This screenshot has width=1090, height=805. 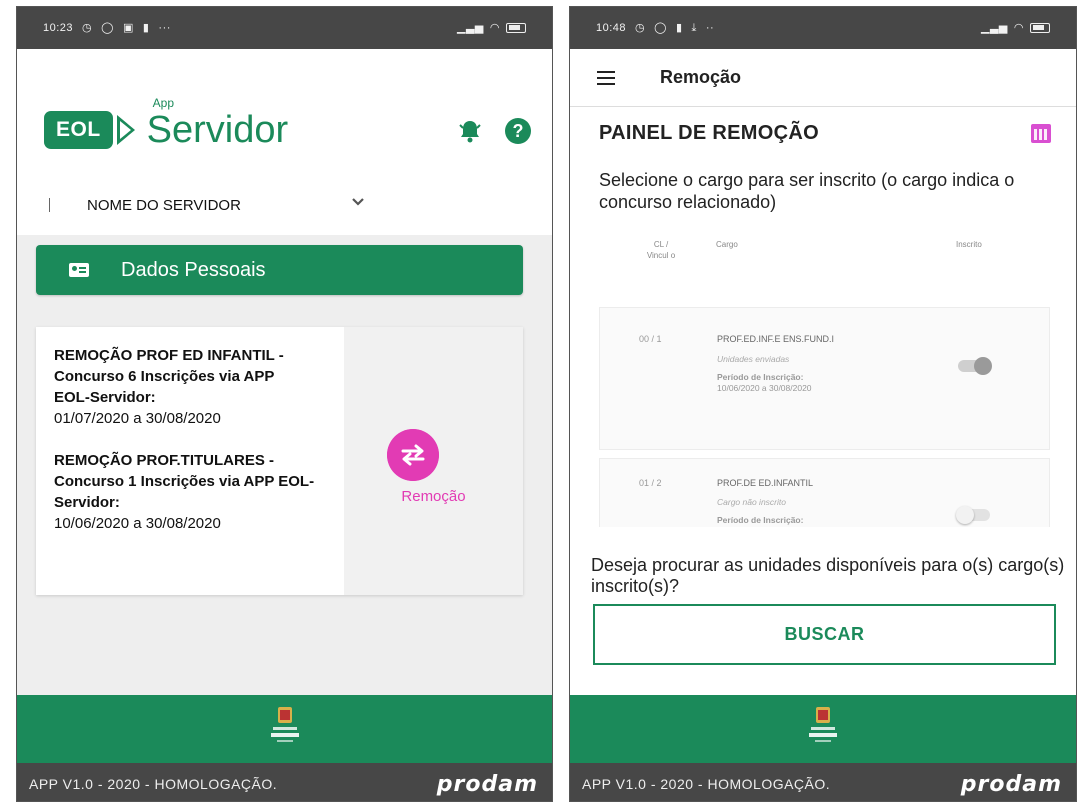 What do you see at coordinates (137, 418) in the screenshot?
I see `announcement-1-dates: 01/07/2020 a 30/08/2020` at bounding box center [137, 418].